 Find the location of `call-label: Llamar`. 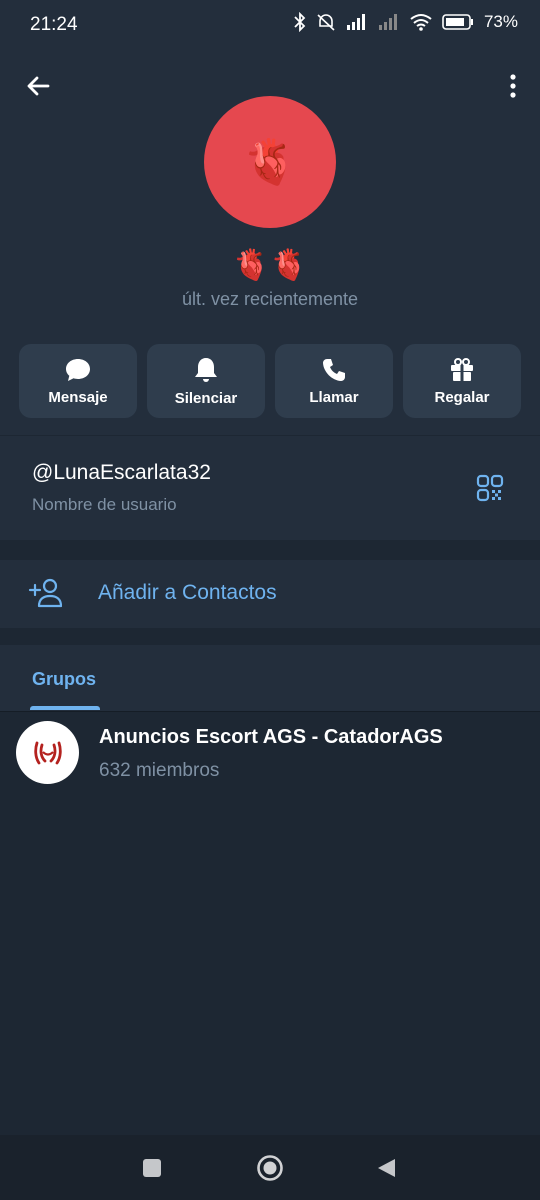

call-label: Llamar is located at coordinates (334, 397).